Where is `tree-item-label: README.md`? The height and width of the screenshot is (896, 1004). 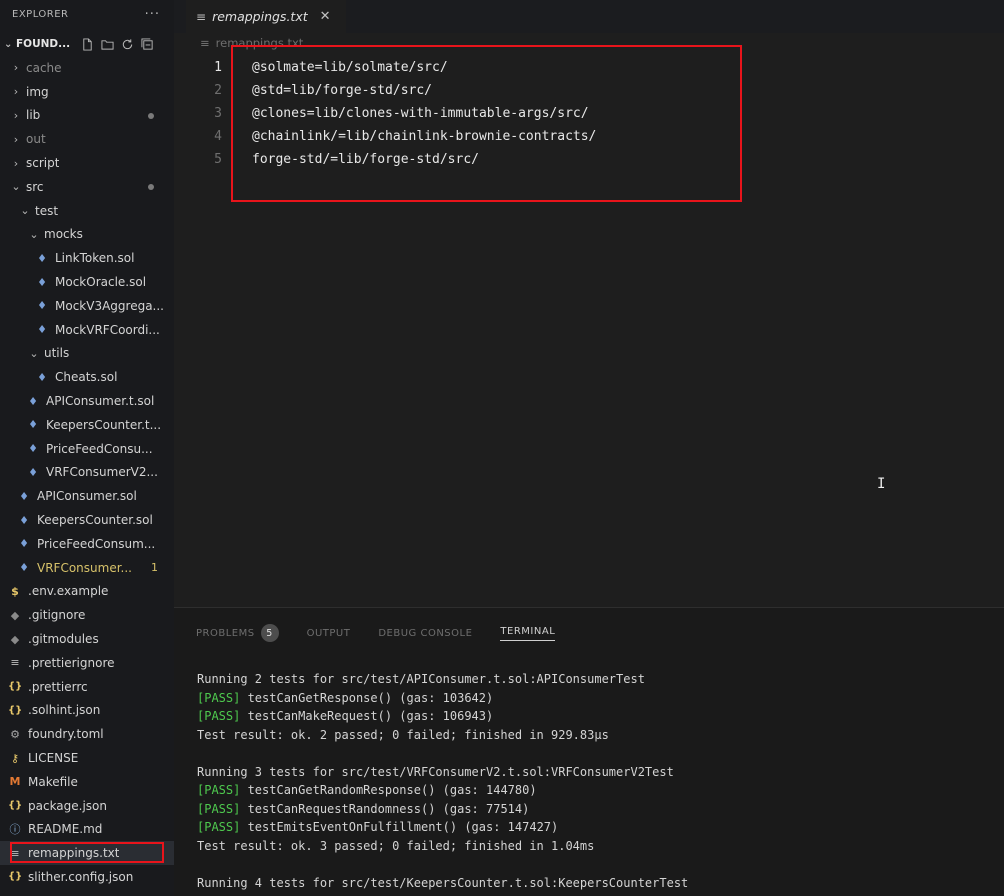 tree-item-label: README.md is located at coordinates (65, 829).